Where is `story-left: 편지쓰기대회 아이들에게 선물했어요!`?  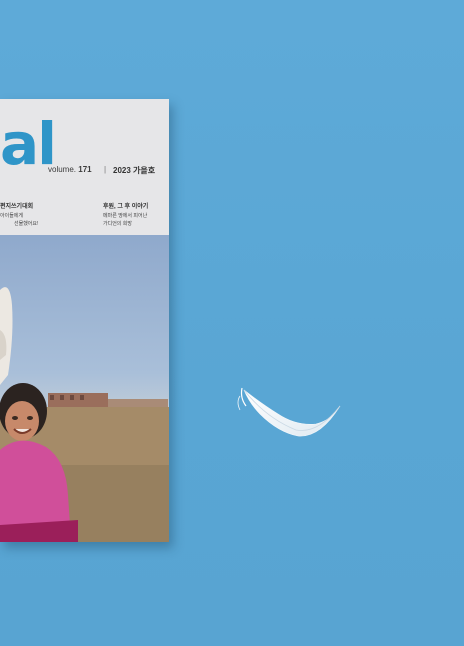
story-left: 편지쓰기대회 아이들에게 선물했어요! is located at coordinates (19, 215).